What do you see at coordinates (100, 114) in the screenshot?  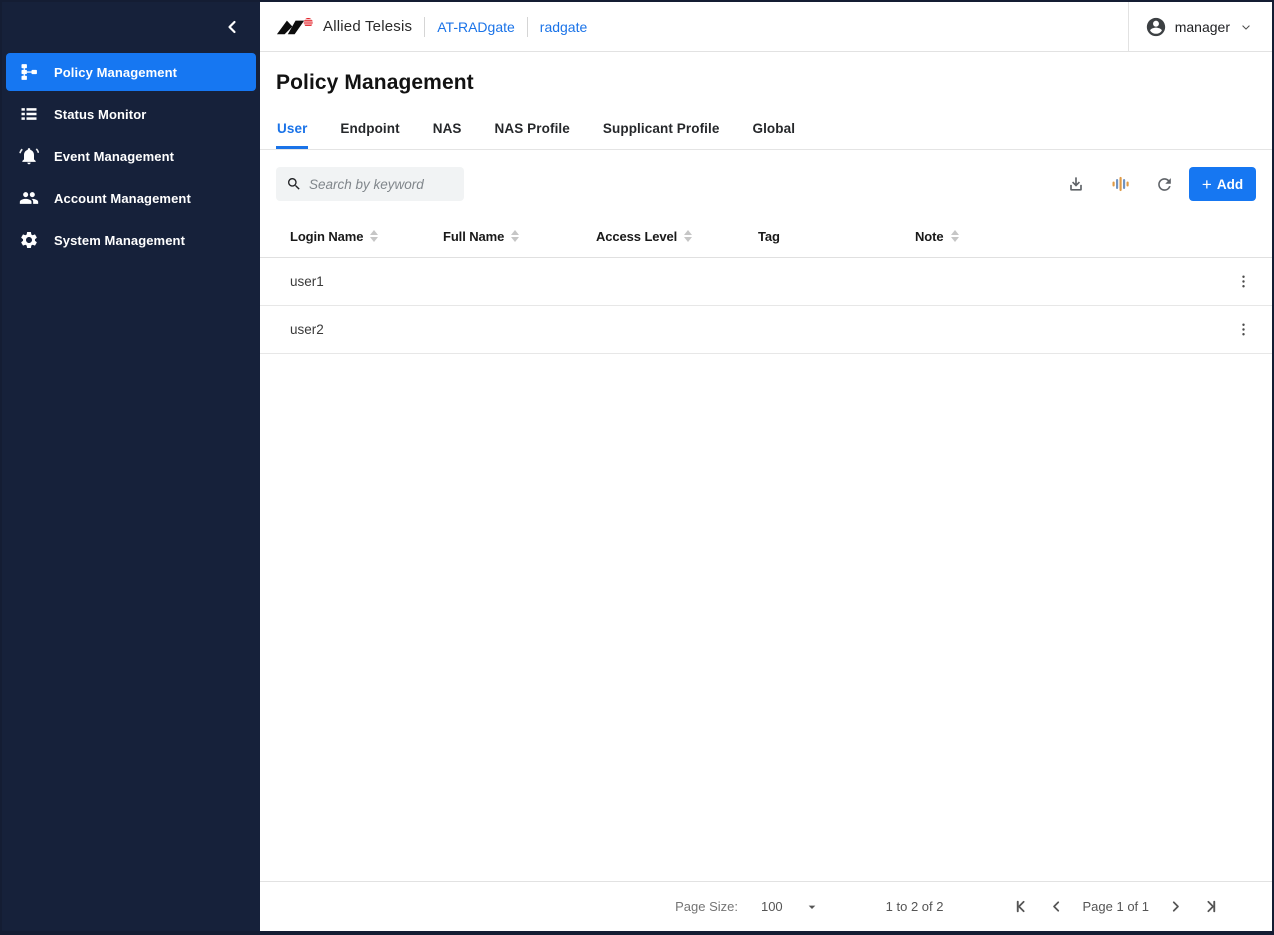 I see `sidebar-item-label: Status Monitor` at bounding box center [100, 114].